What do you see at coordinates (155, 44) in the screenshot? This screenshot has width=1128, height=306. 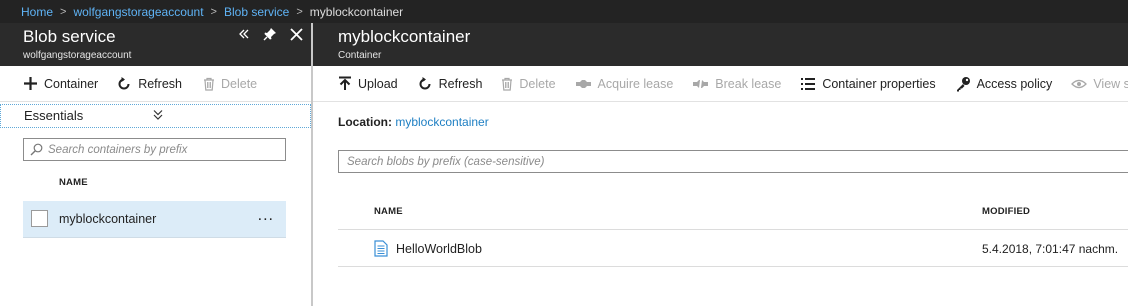 I see `blade-header: Blob service wolfgangstorageaccount` at bounding box center [155, 44].